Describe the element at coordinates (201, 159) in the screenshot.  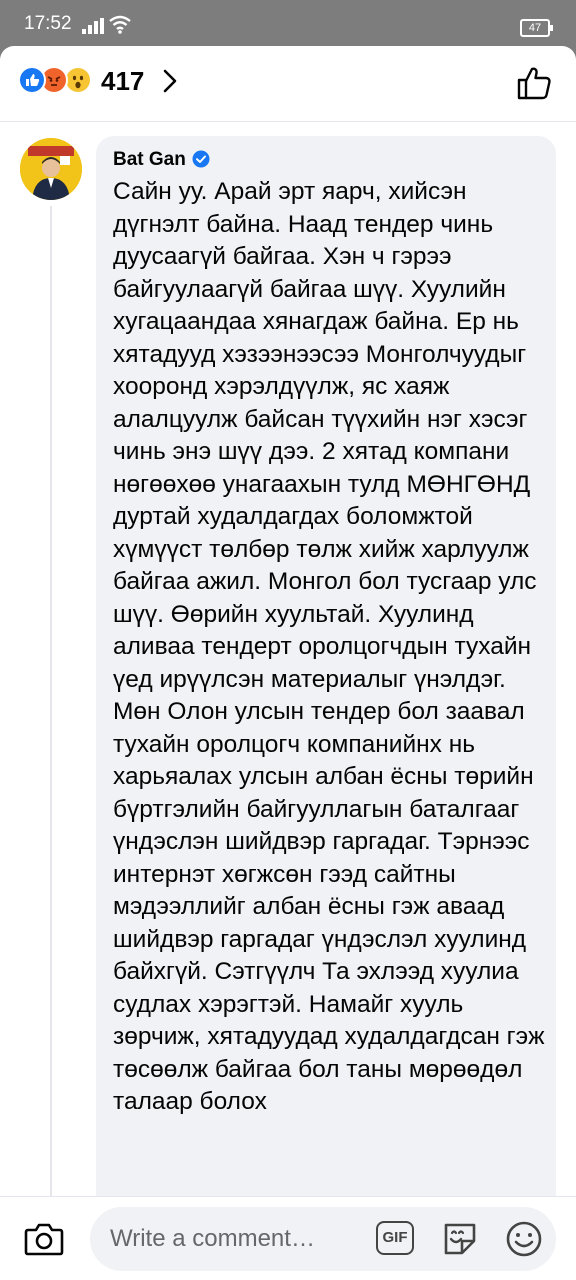
I see `verified-badge-icon` at that location.